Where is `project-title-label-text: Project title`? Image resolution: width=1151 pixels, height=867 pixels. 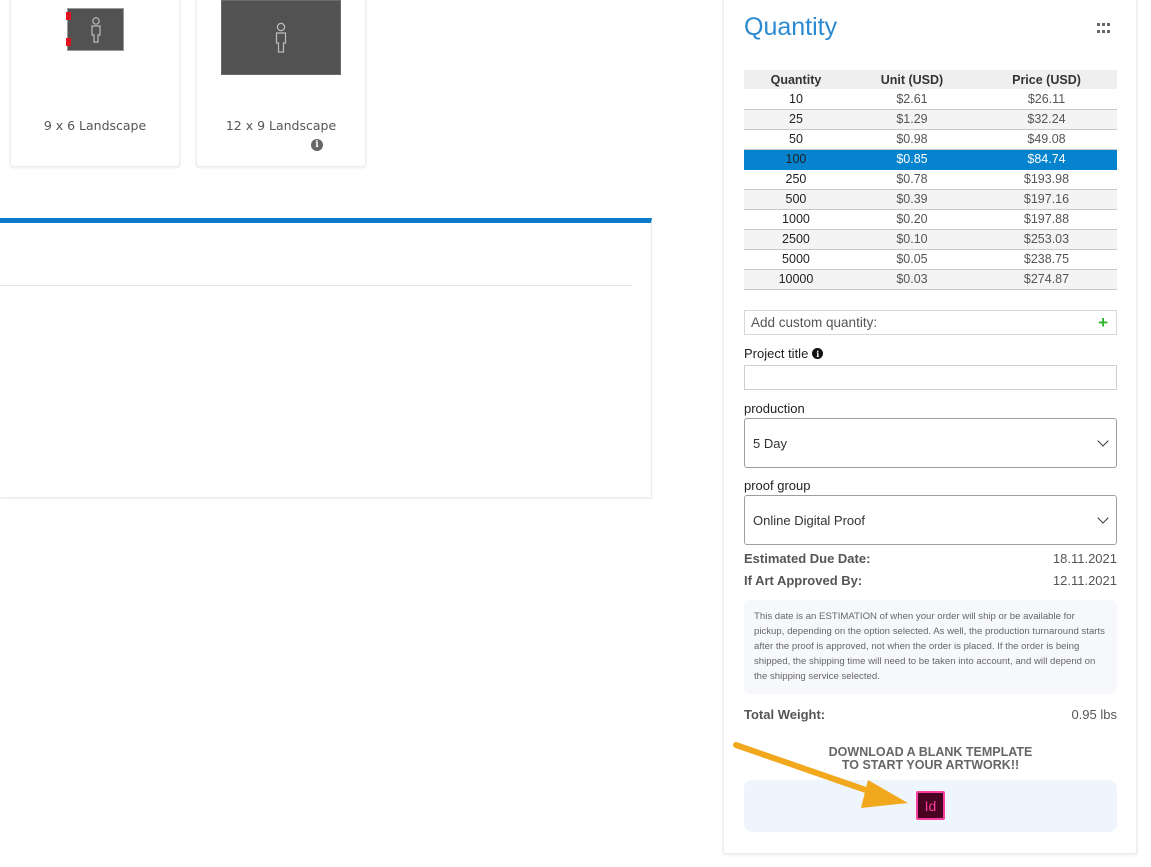
project-title-label-text: Project title is located at coordinates (776, 353).